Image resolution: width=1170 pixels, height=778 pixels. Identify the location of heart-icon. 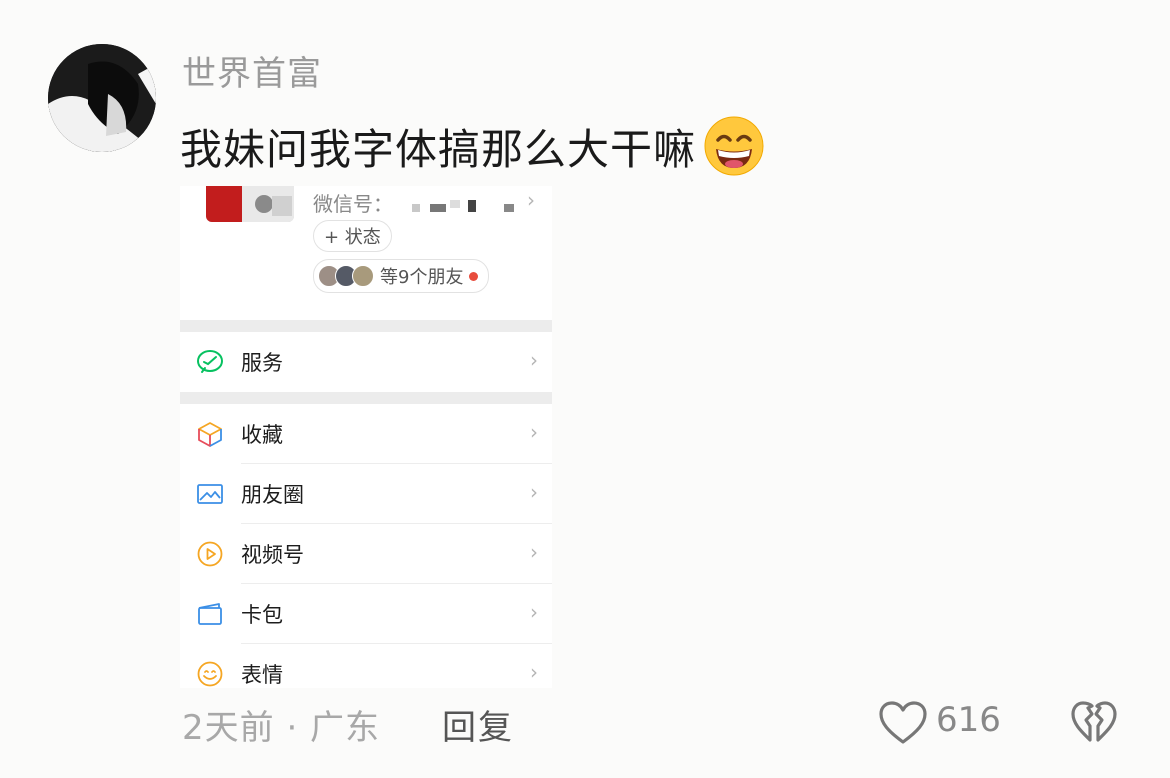
(903, 723).